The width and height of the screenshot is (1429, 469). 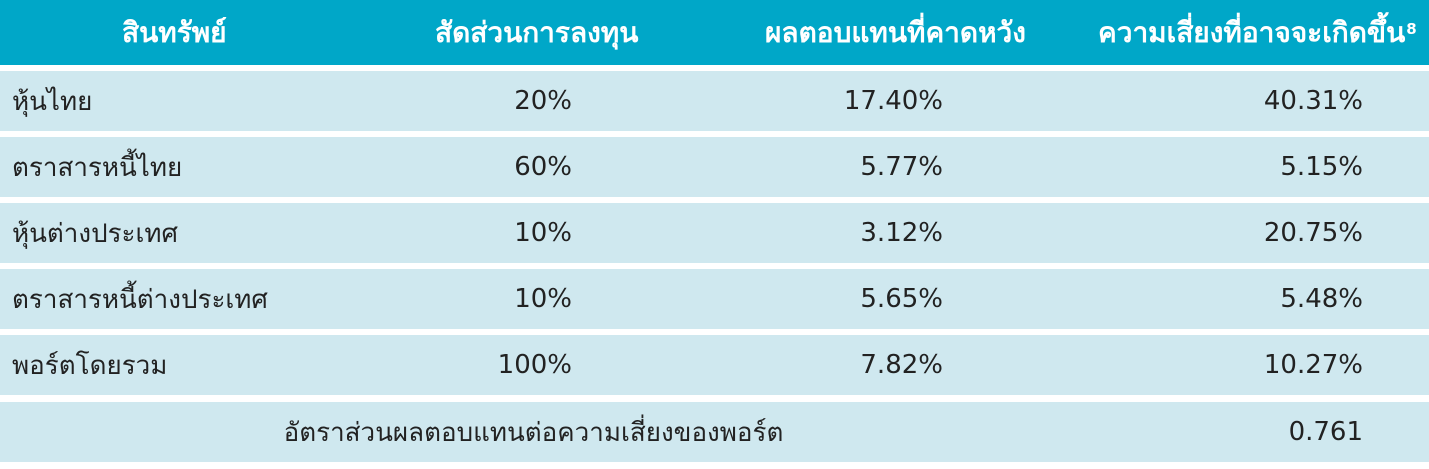 What do you see at coordinates (1313, 233) in the screenshot?
I see `risk-cell: 20.75%` at bounding box center [1313, 233].